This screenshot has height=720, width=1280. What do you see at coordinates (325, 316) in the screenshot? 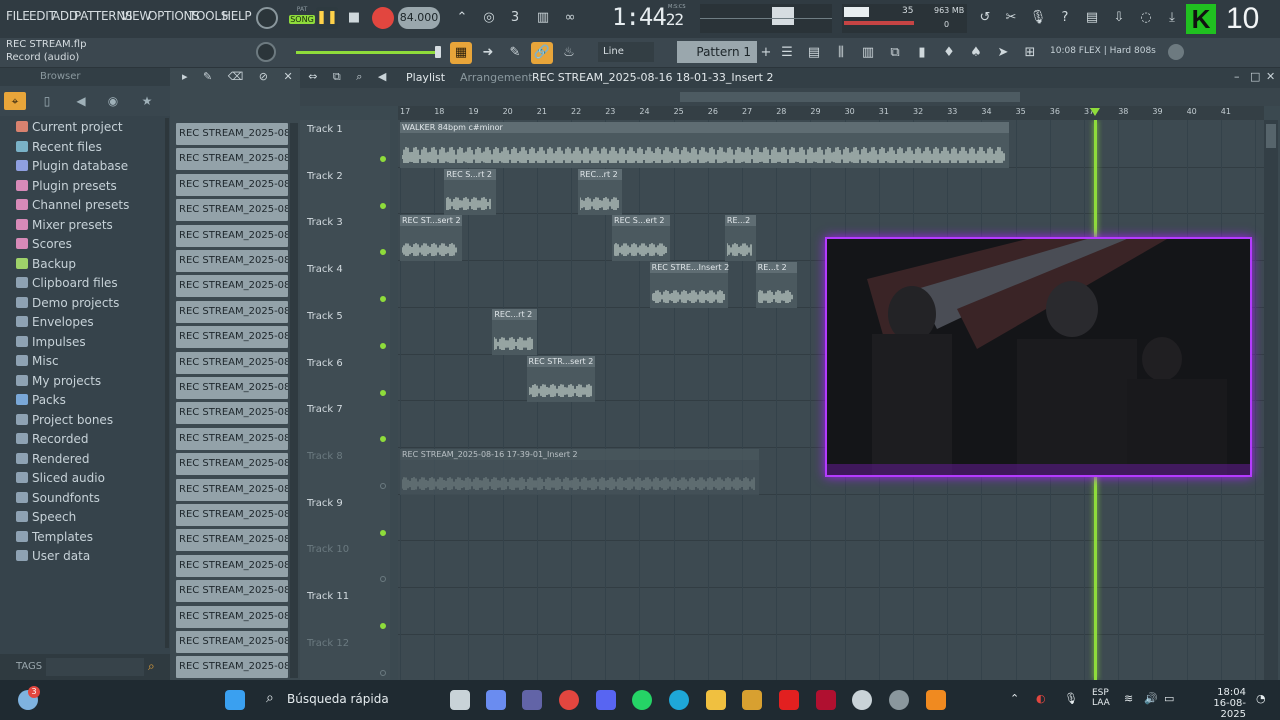
I see `track-name: Track 5` at bounding box center [325, 316].